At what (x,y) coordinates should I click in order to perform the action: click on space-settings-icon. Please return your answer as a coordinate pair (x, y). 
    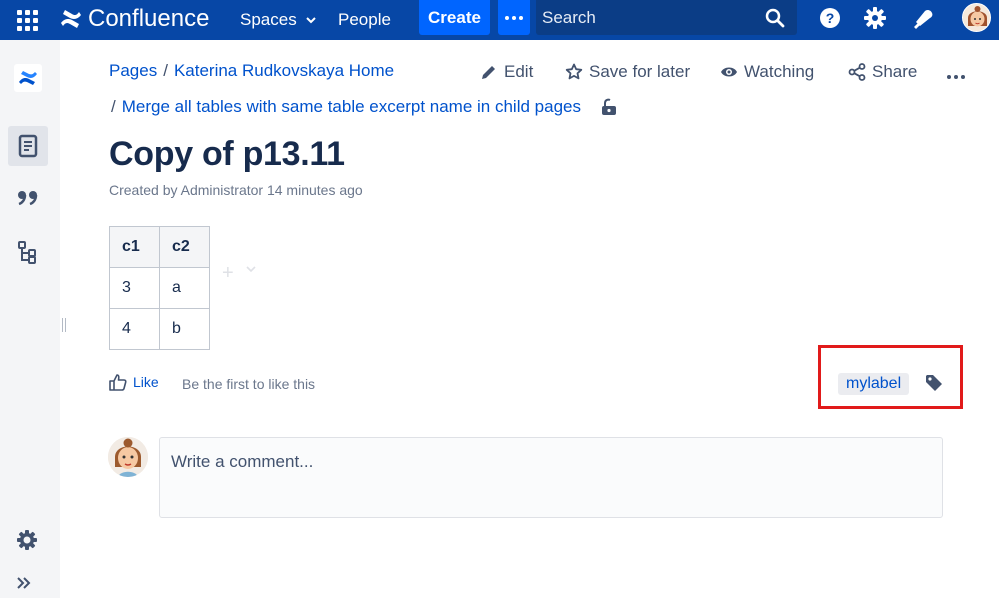
    Looking at the image, I should click on (27, 540).